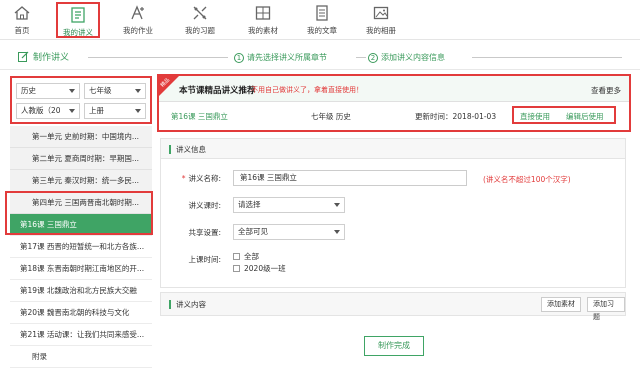  I want to click on use-actions-highlight: 直接使用 编辑后使用, so click(564, 115).